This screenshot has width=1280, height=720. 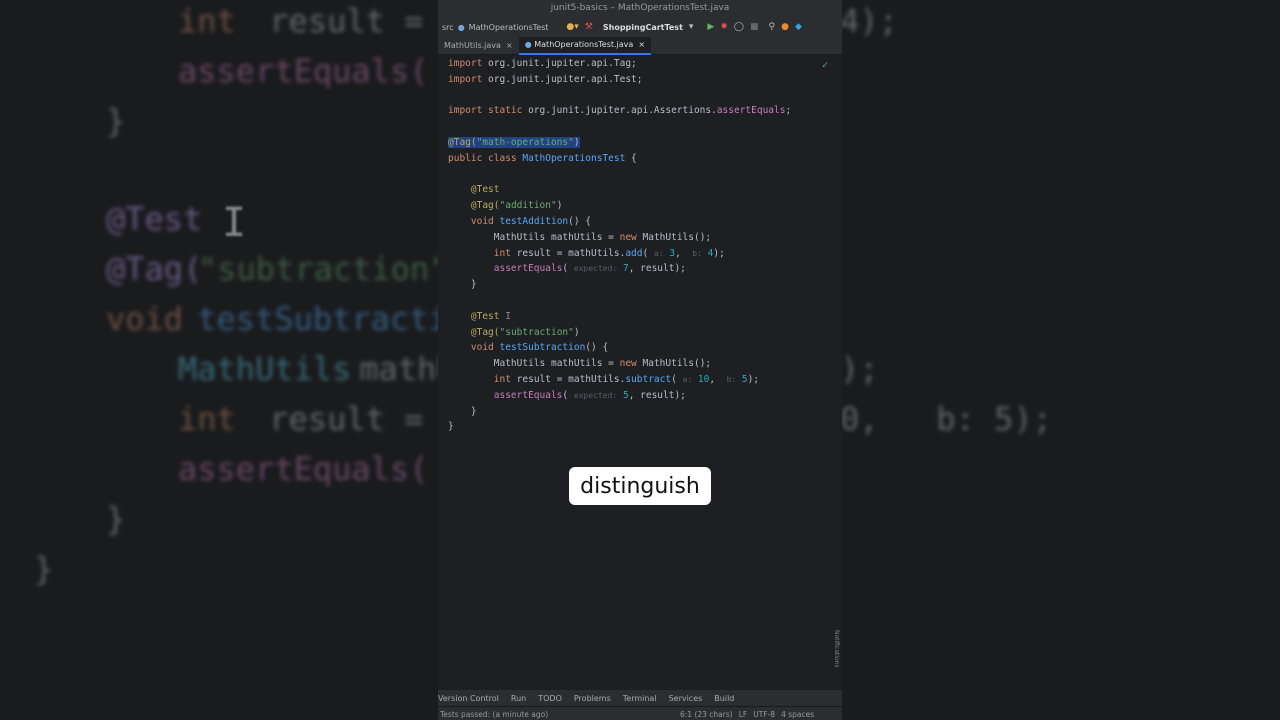 What do you see at coordinates (686, 698) in the screenshot?
I see `tool-services: Services` at bounding box center [686, 698].